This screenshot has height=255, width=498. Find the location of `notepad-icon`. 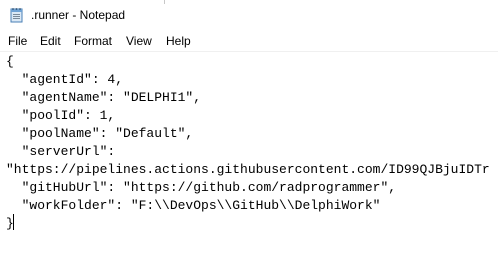

notepad-icon is located at coordinates (17, 15).